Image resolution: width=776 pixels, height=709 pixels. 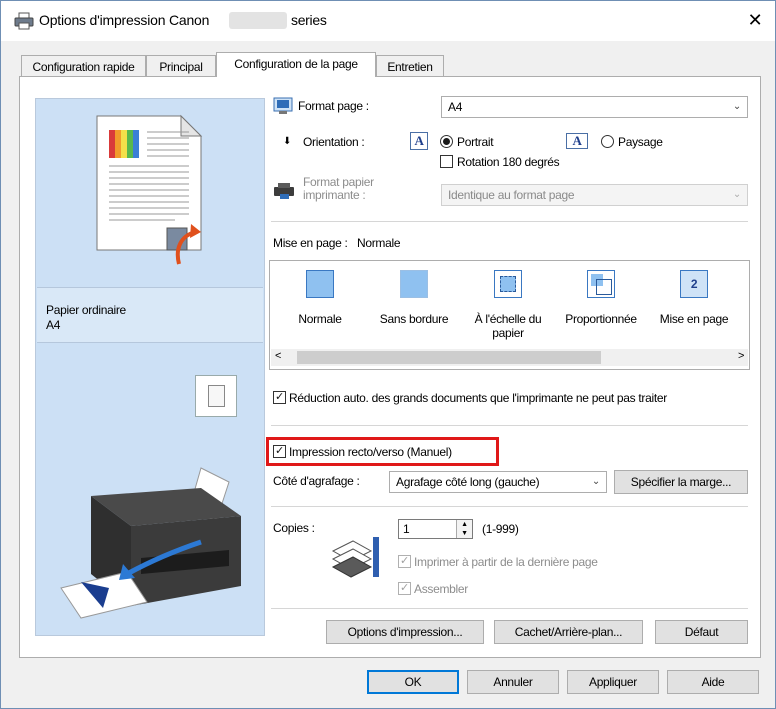 What do you see at coordinates (475, 142) in the screenshot?
I see `portrait-label: Portrait` at bounding box center [475, 142].